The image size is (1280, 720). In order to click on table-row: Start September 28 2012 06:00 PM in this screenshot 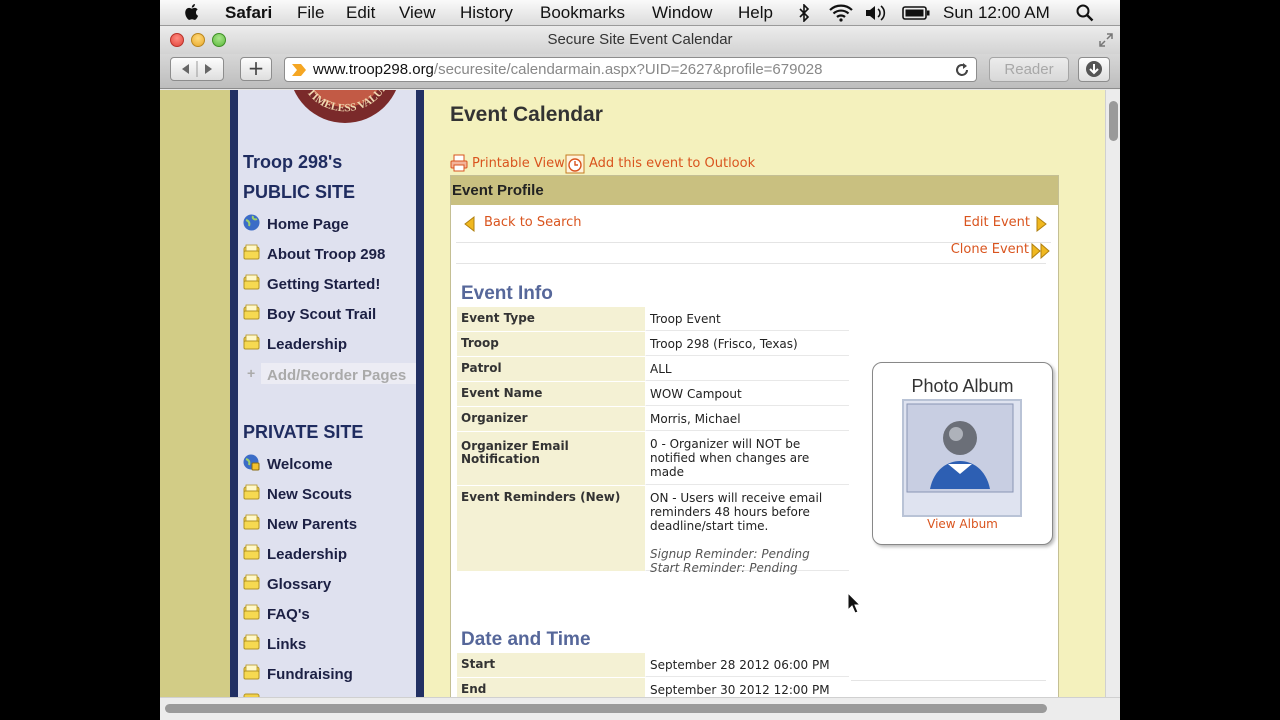, I will do `click(653, 665)`.